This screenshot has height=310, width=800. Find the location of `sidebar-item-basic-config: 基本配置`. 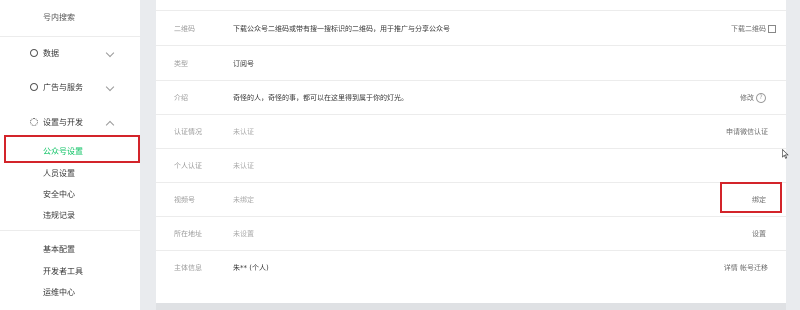

sidebar-item-basic-config: 基本配置 is located at coordinates (59, 249).